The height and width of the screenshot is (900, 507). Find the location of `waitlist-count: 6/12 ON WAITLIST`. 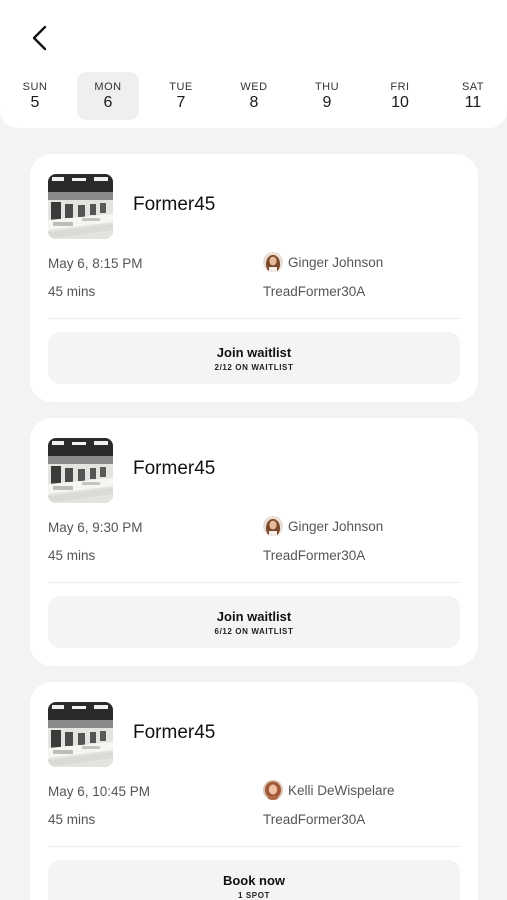

waitlist-count: 6/12 ON WAITLIST is located at coordinates (254, 631).